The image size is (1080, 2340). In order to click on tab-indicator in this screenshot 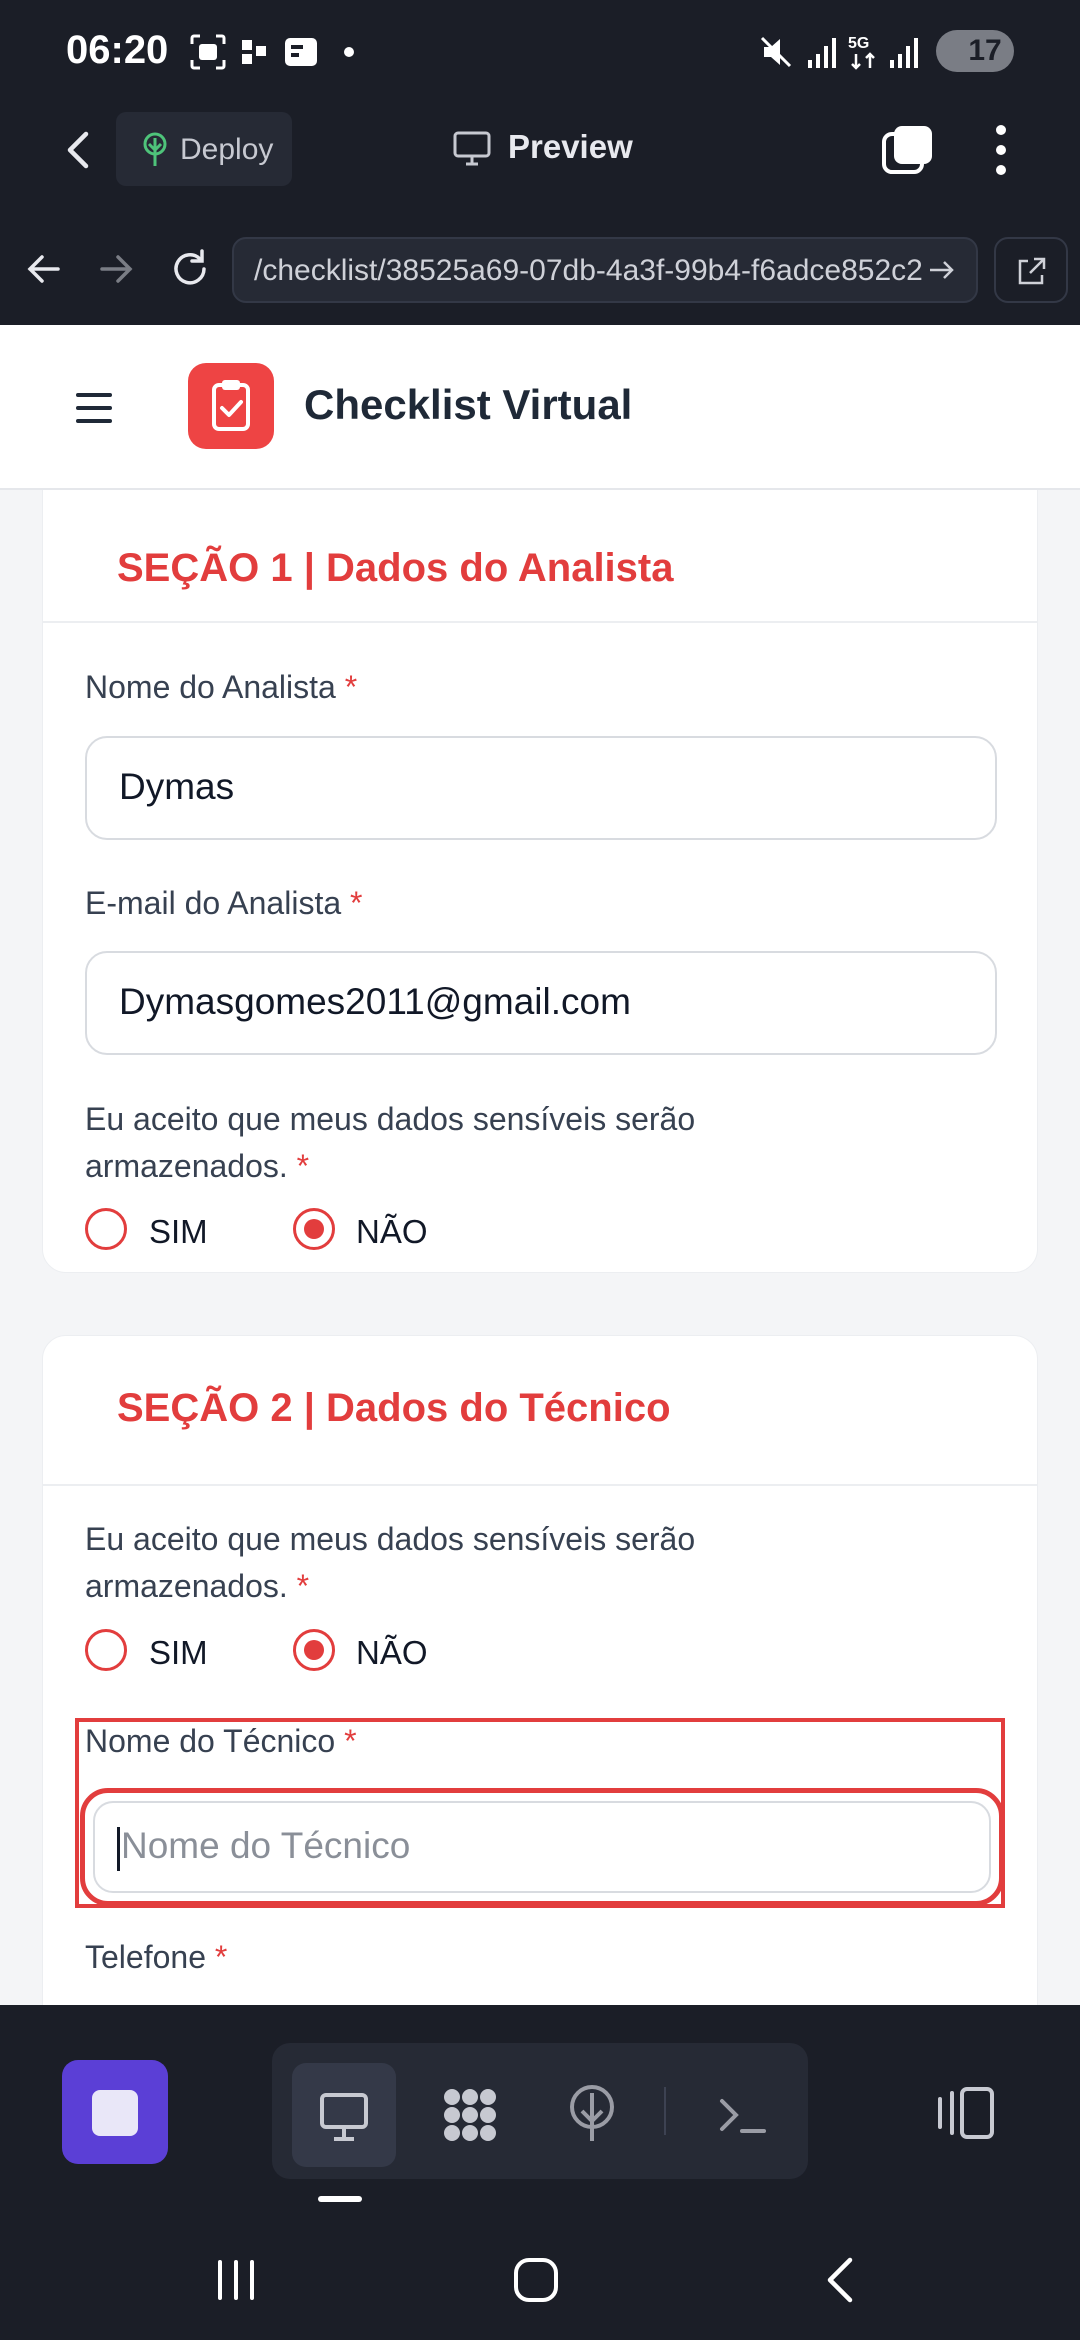, I will do `click(340, 2199)`.